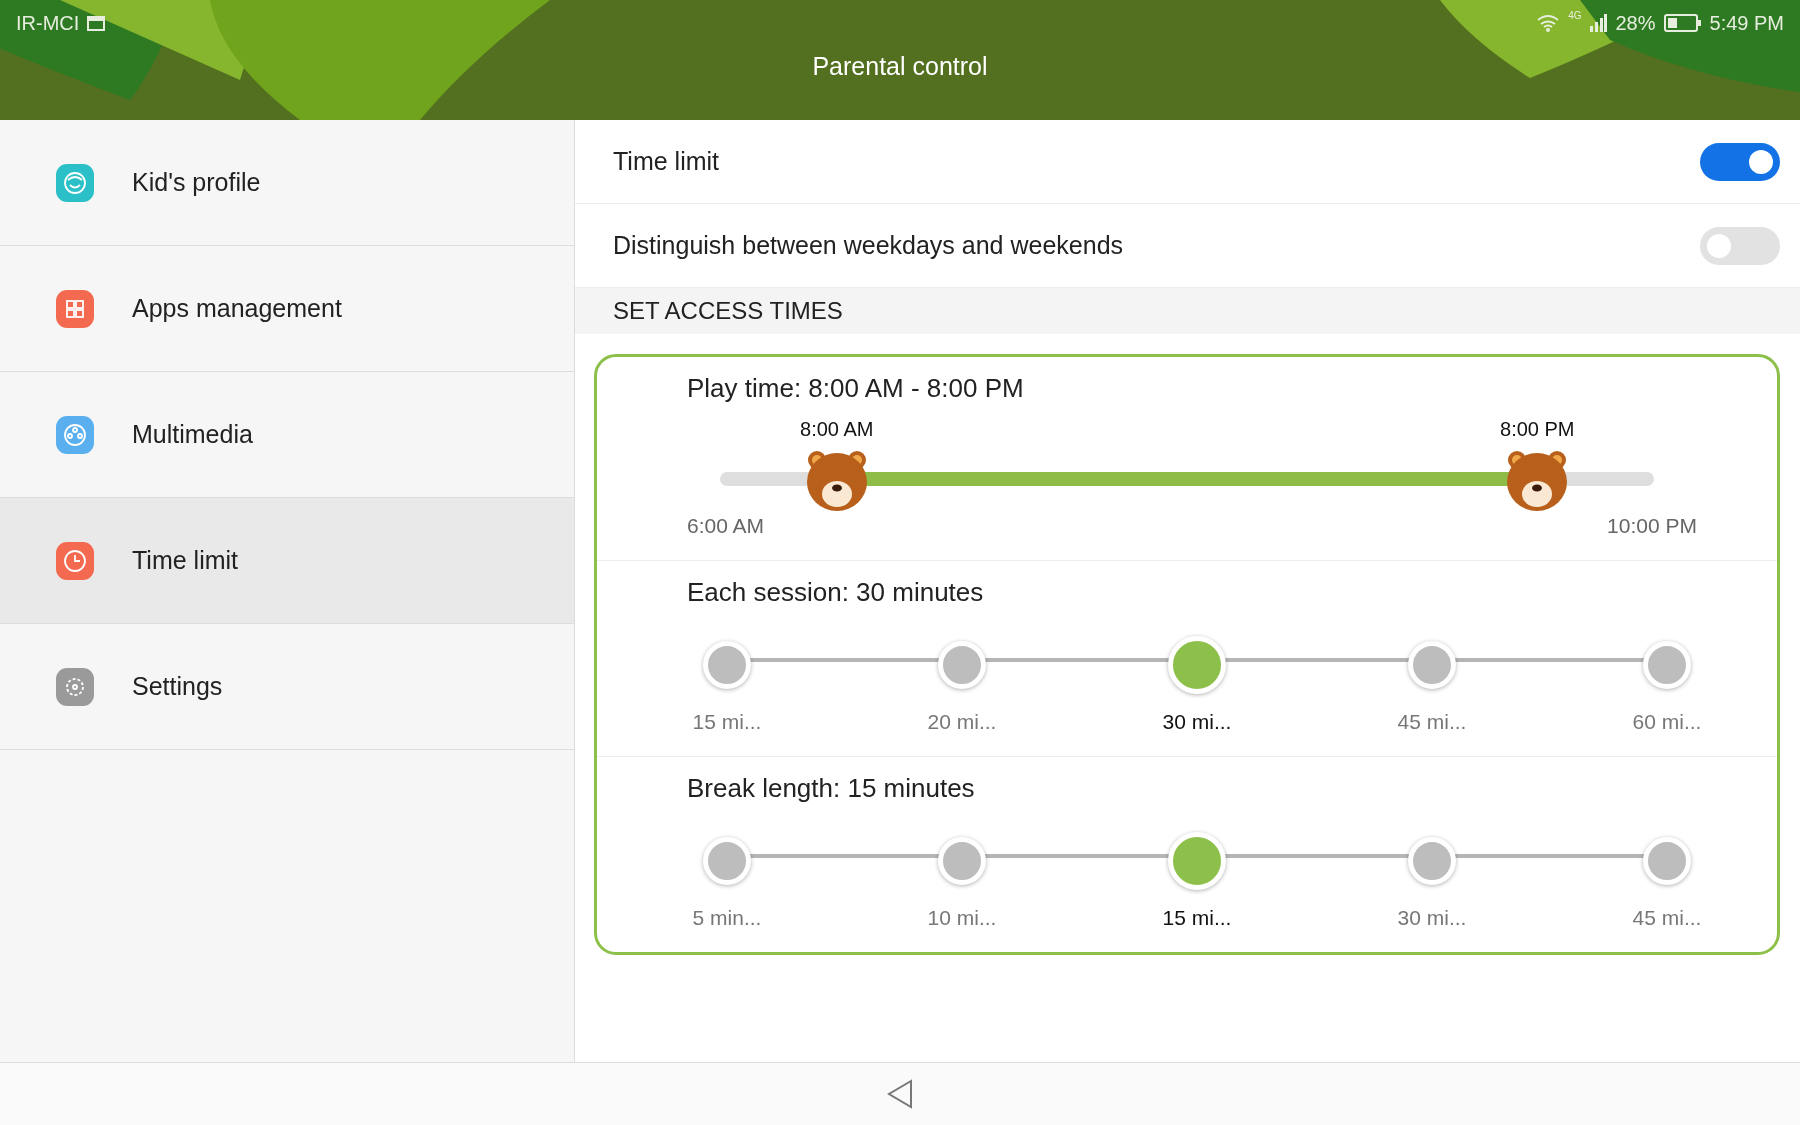 This screenshot has height=1125, width=1800. What do you see at coordinates (1548, 23) in the screenshot?
I see `wifi-icon` at bounding box center [1548, 23].